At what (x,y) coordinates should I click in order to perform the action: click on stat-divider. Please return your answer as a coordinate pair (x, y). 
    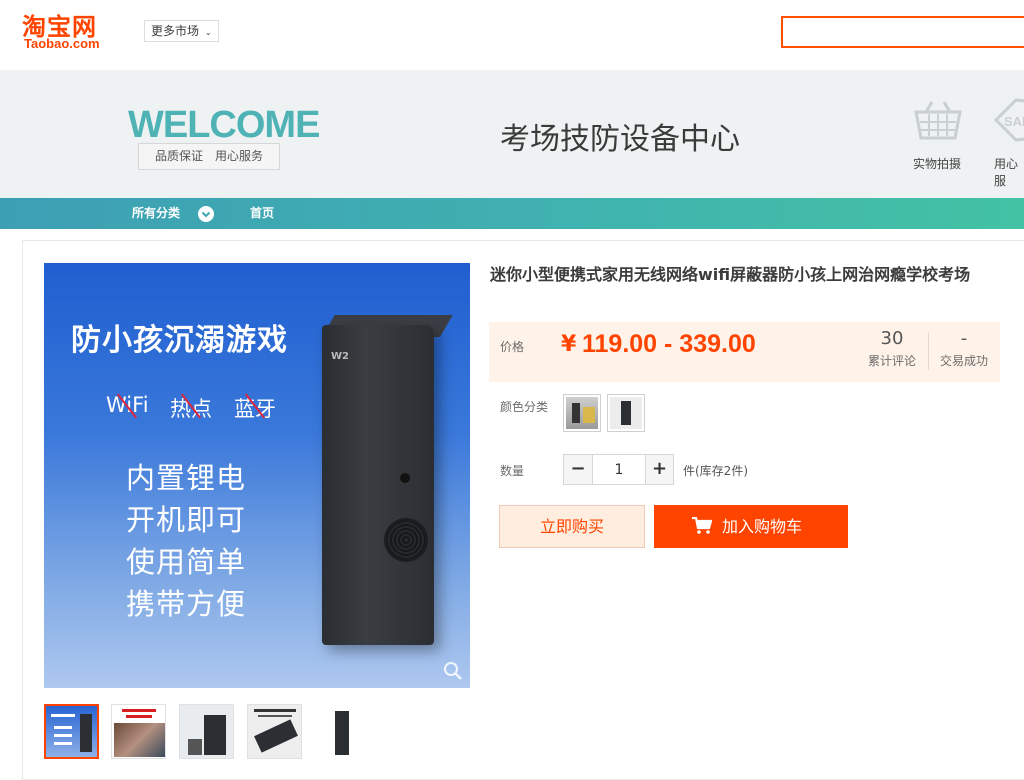
    Looking at the image, I should click on (928, 351).